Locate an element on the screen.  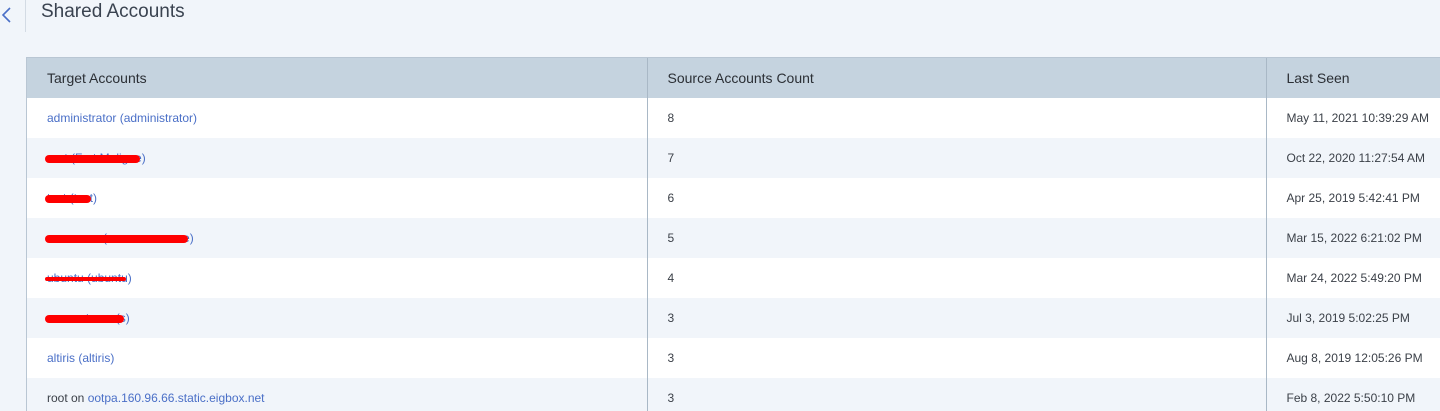
page-header: Shared Accounts is located at coordinates (720, 16).